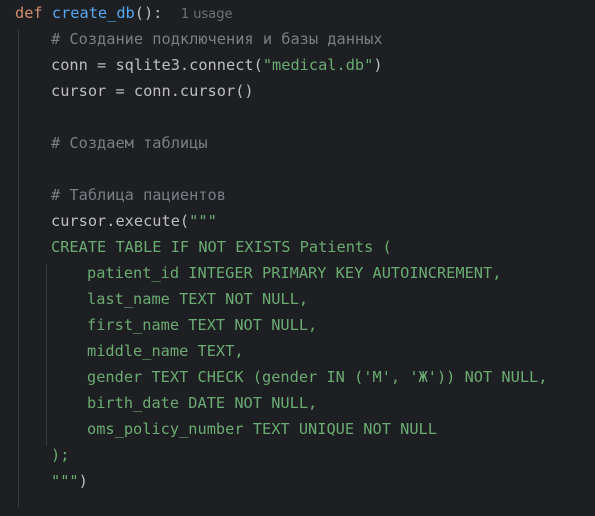  What do you see at coordinates (60, 455) in the screenshot?
I see `sql-line: );` at bounding box center [60, 455].